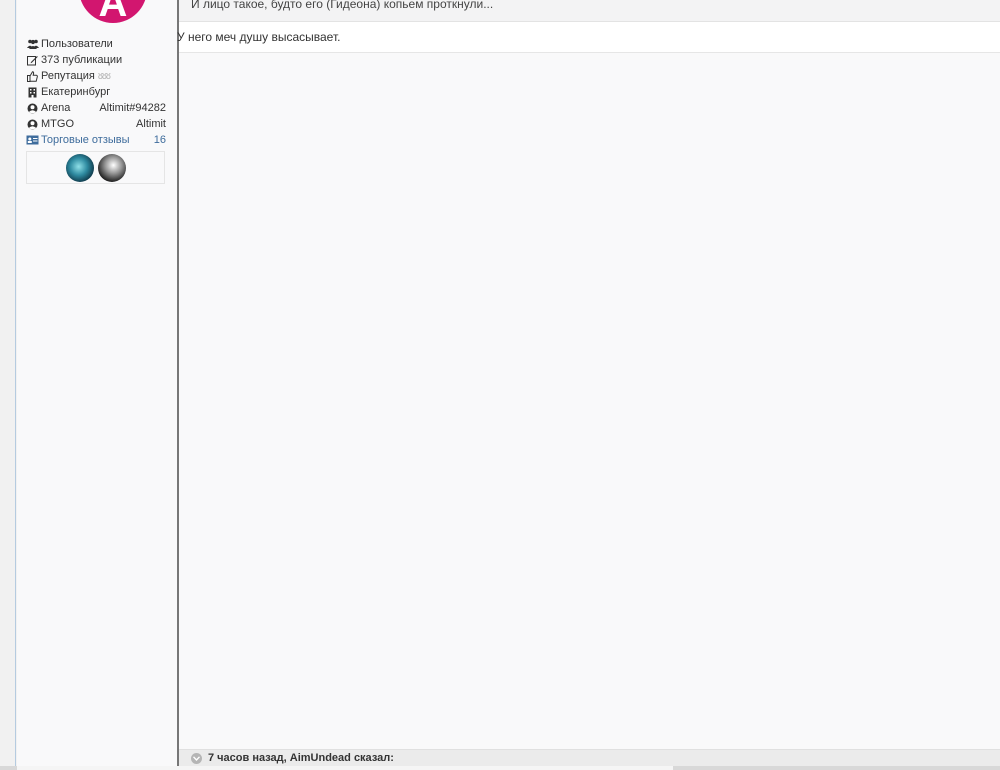 The image size is (1000, 770). I want to click on author-badges, so click(95, 167).